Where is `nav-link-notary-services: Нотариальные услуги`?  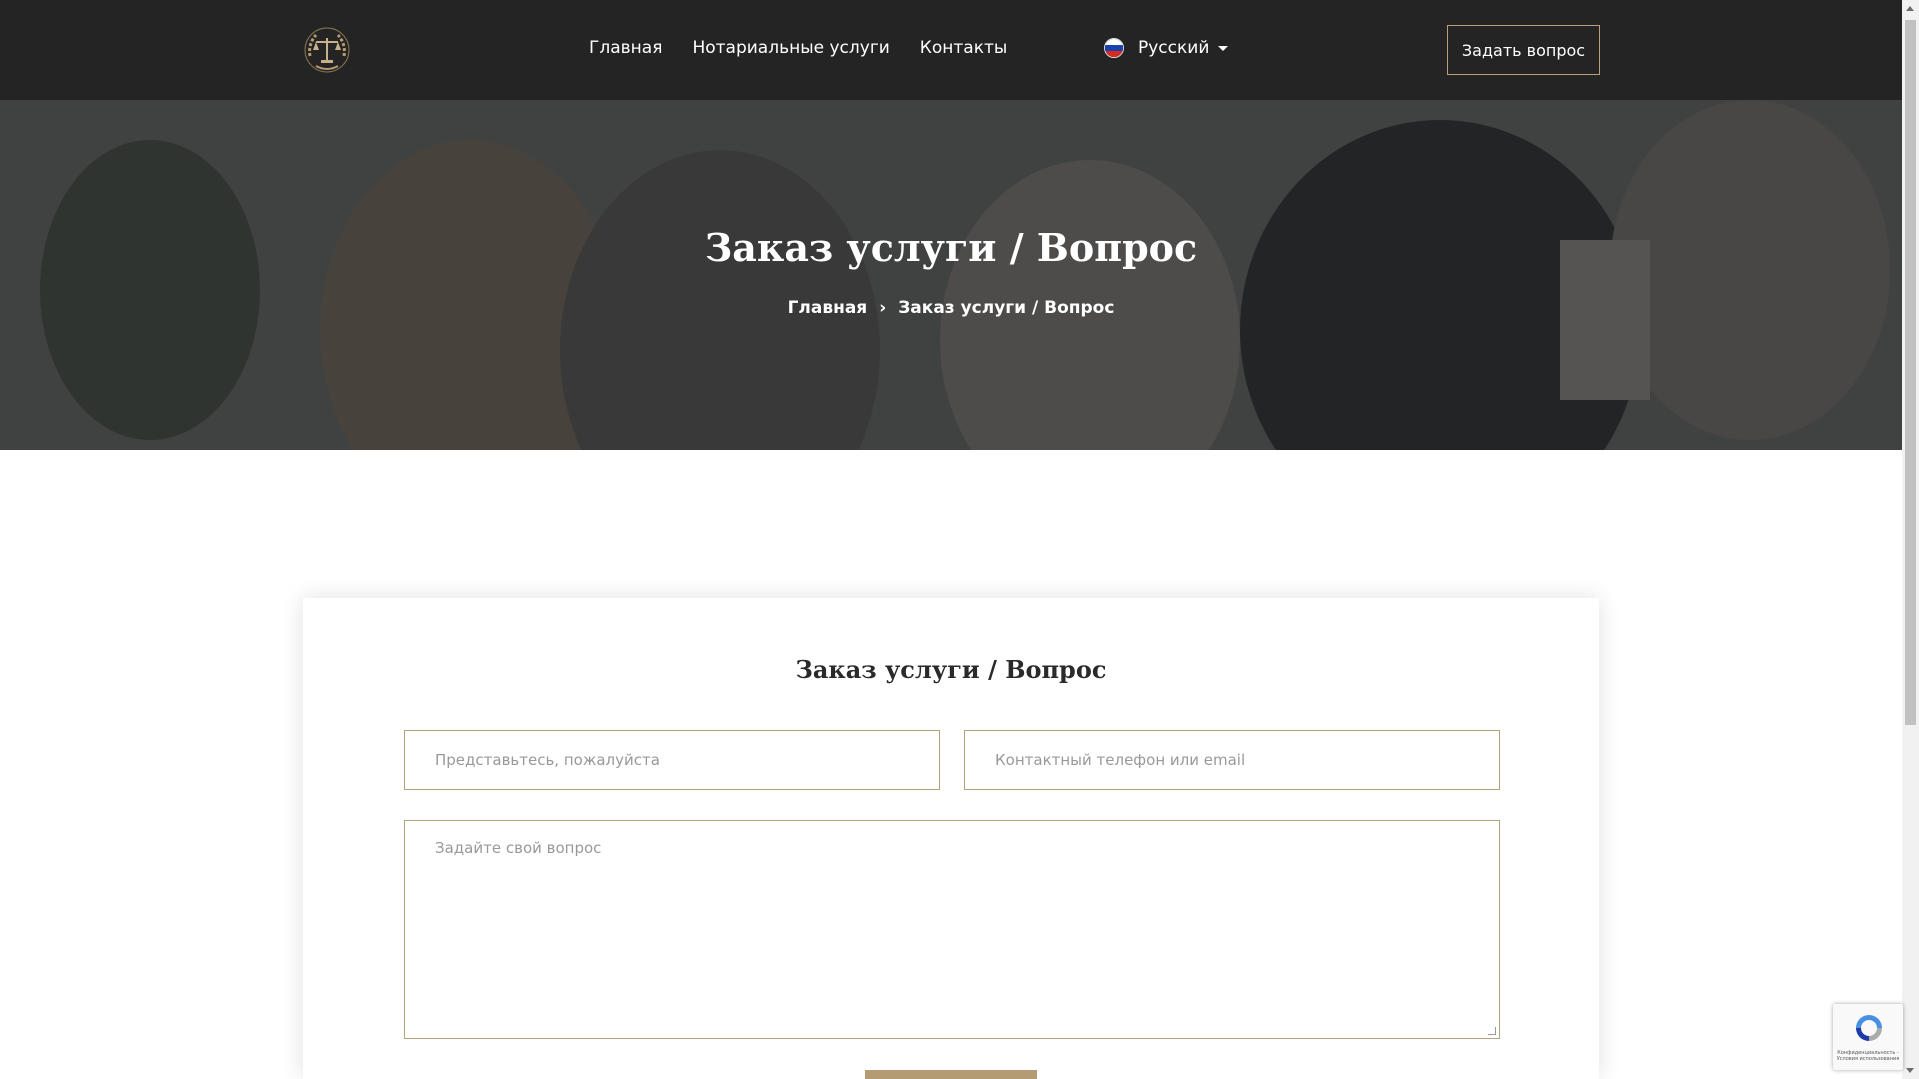 nav-link-notary-services: Нотариальные услуги is located at coordinates (790, 48).